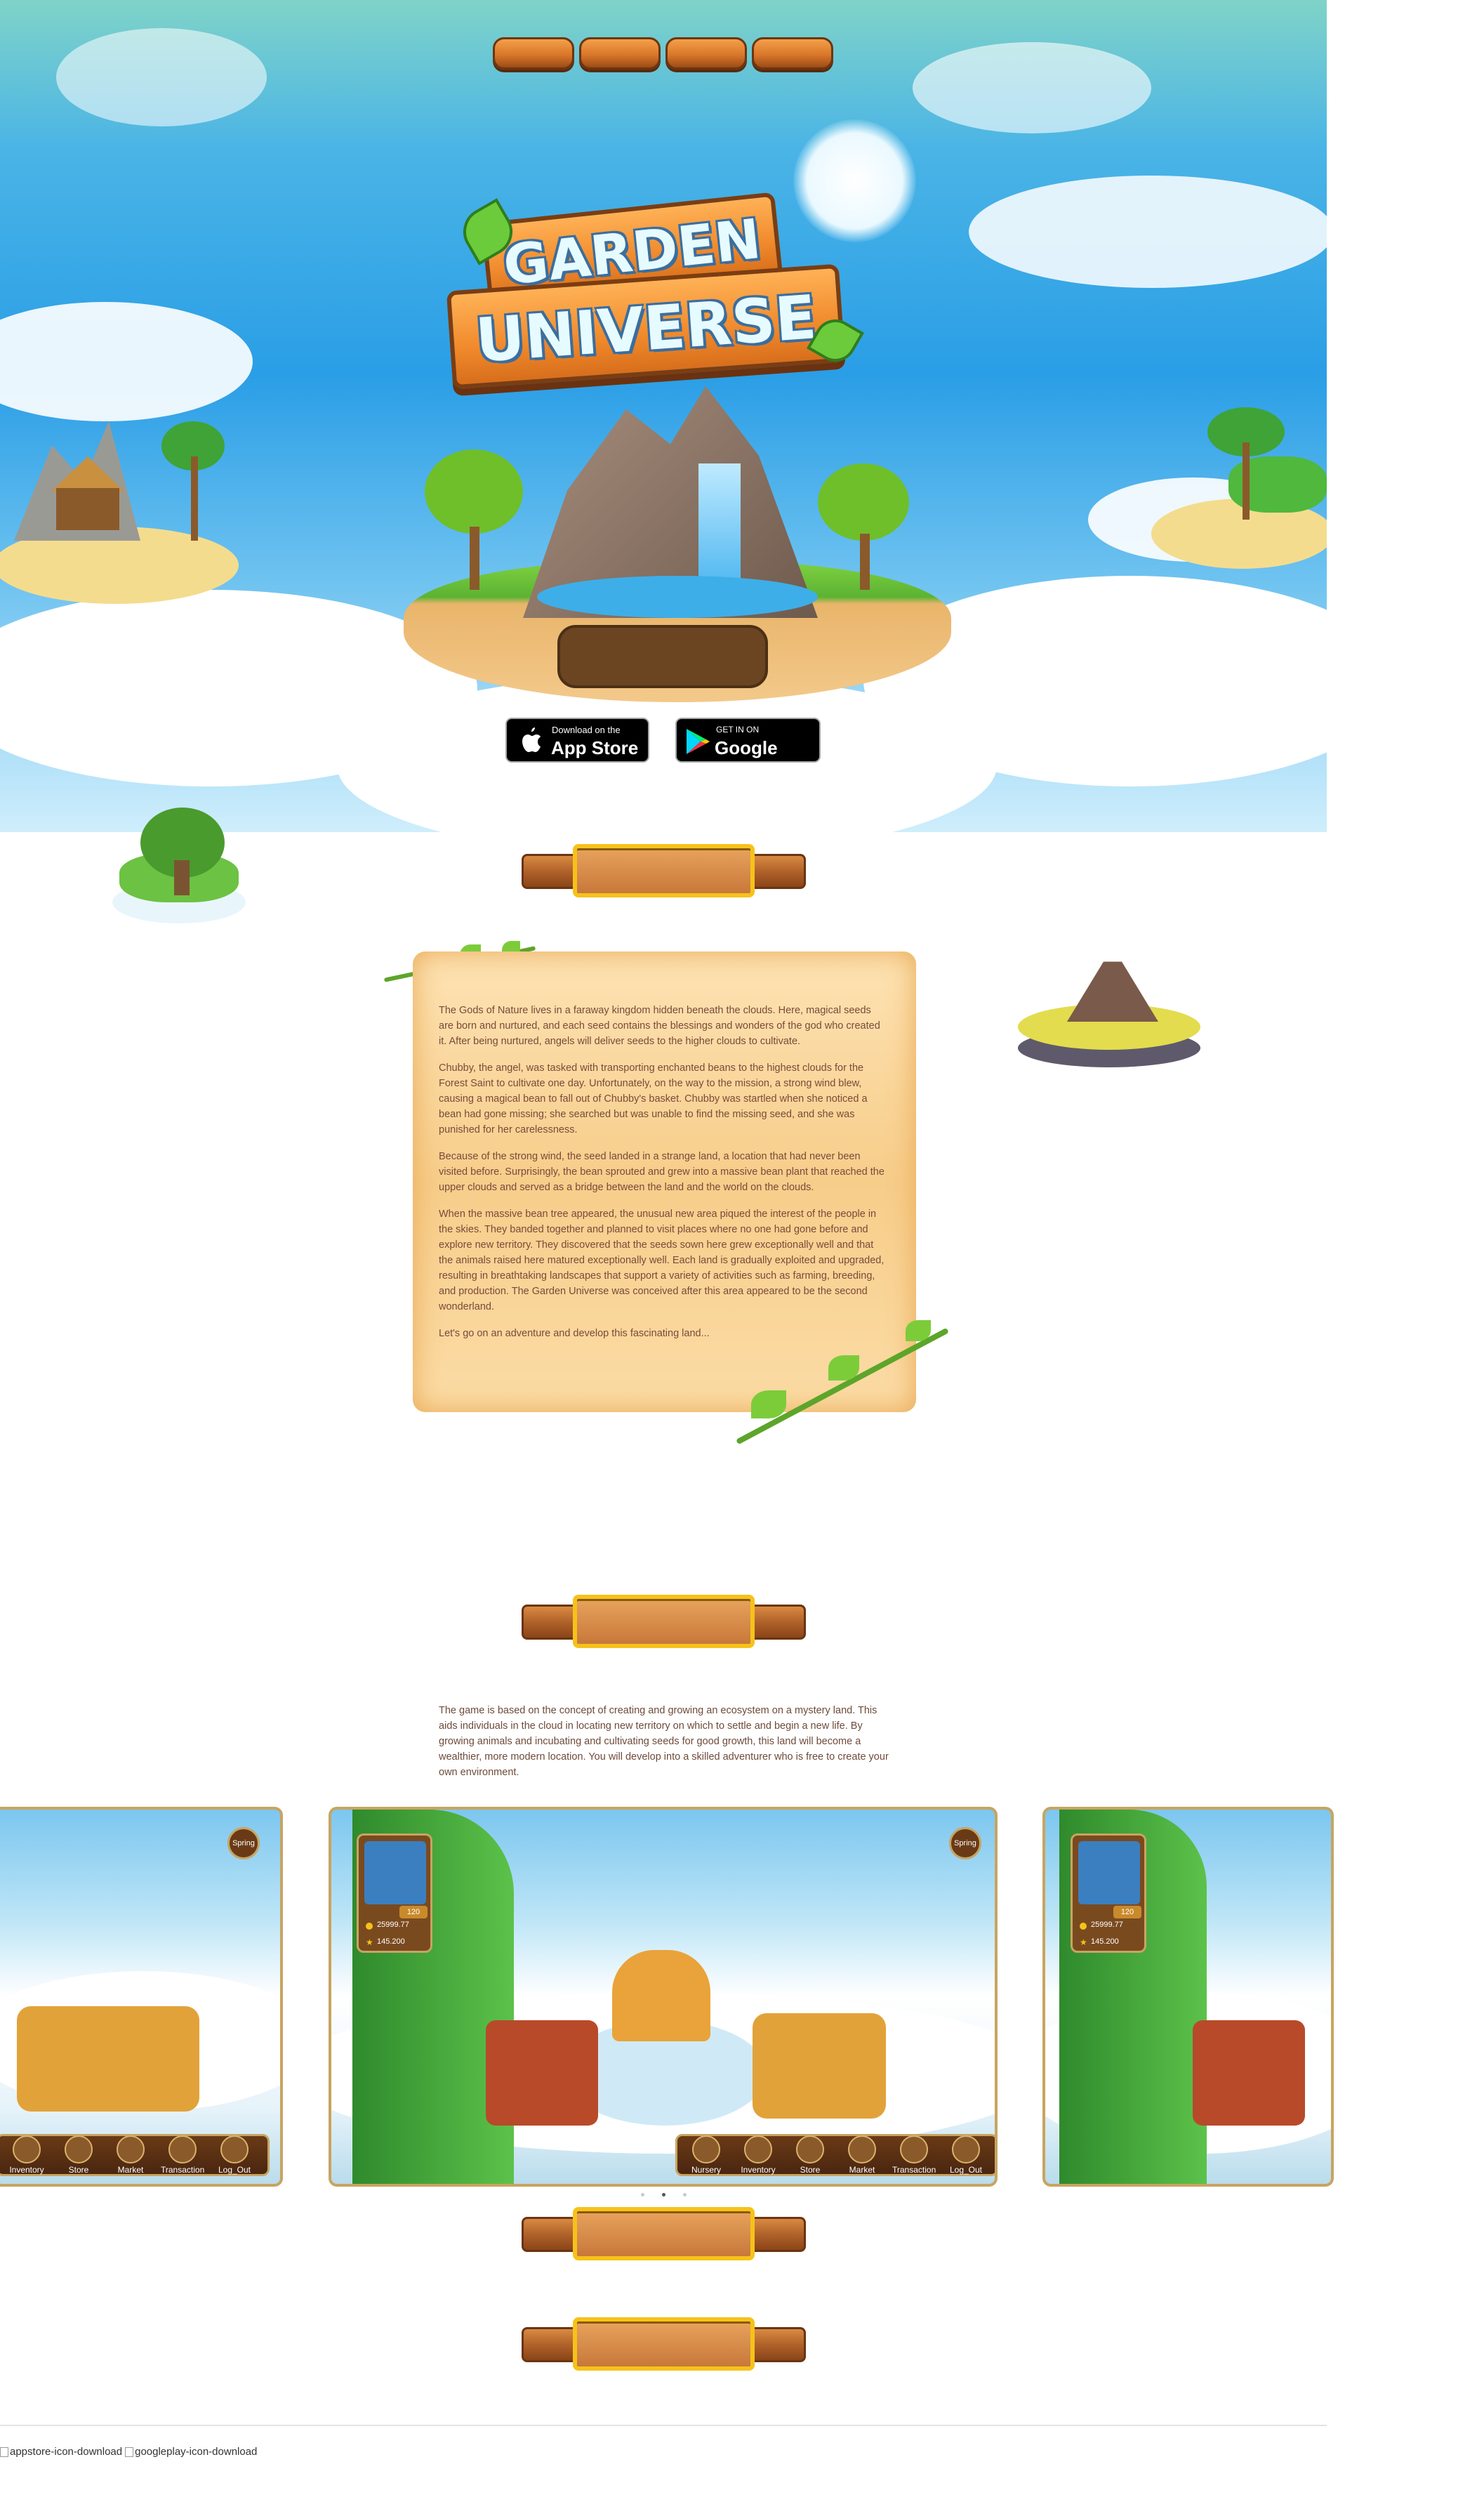 This screenshot has width=1484, height=2516. I want to click on googleplay-alt-text: googleplay-icon-download, so click(196, 2452).